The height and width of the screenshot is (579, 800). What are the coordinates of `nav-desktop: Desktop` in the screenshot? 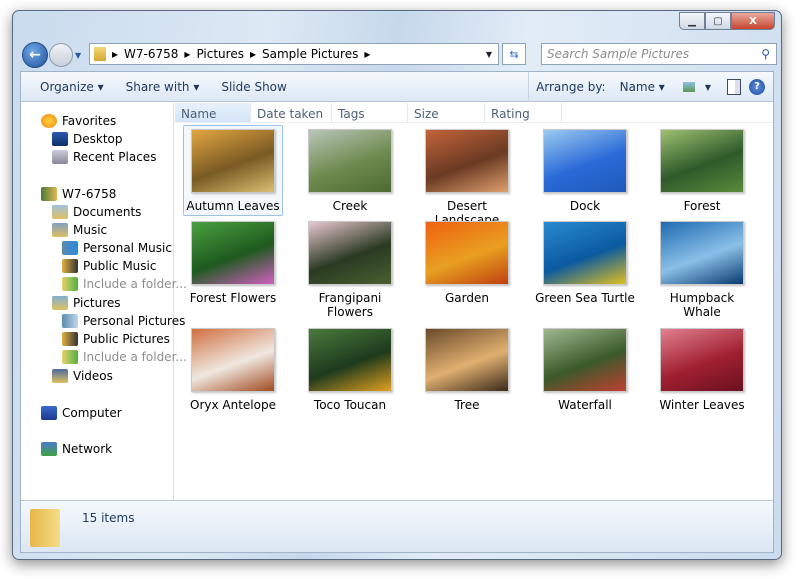 It's located at (87, 139).